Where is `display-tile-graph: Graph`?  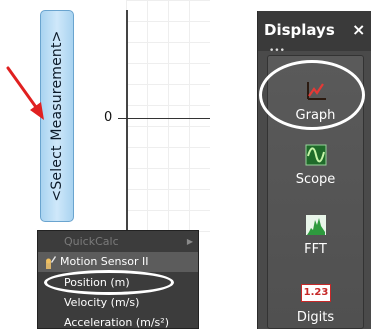 display-tile-graph: Graph is located at coordinates (315, 100).